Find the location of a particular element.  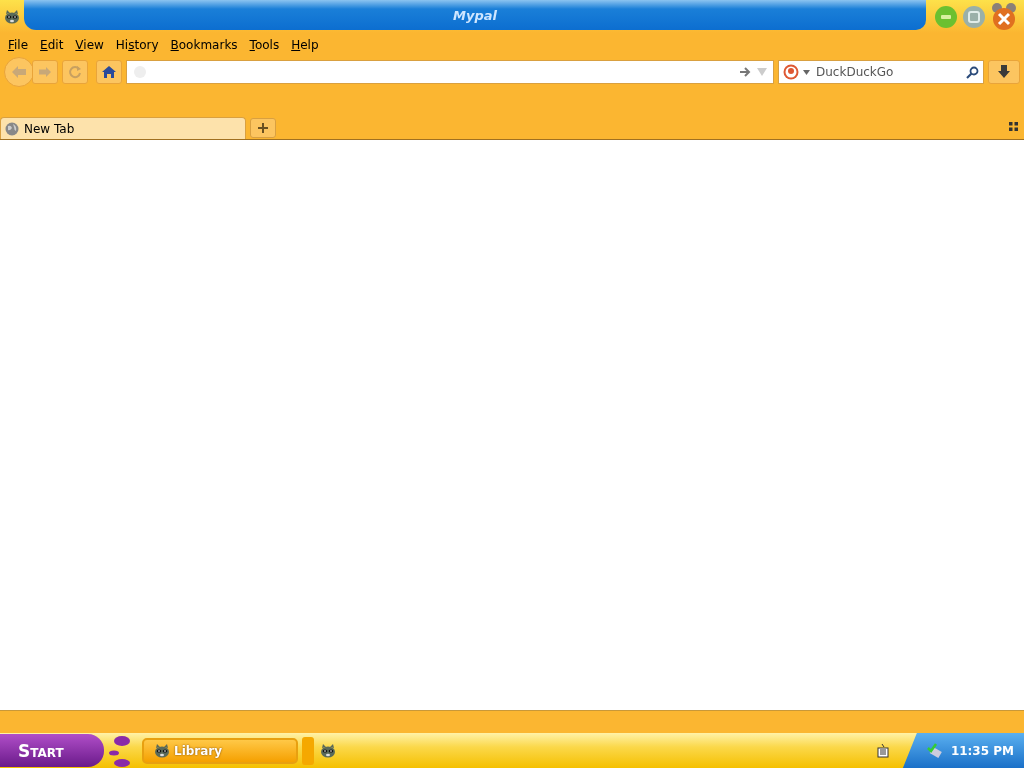

app-icon is located at coordinates (12, 16).